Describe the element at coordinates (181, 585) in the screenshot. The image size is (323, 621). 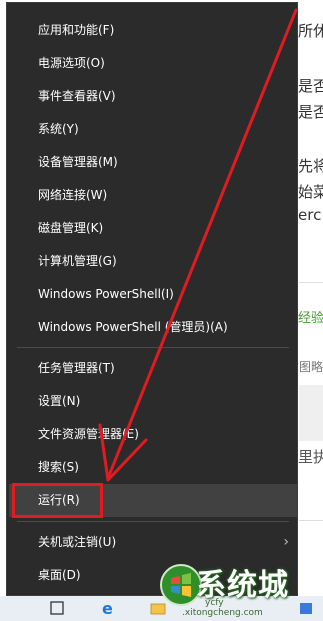
I see `windows-logo-icon` at that location.